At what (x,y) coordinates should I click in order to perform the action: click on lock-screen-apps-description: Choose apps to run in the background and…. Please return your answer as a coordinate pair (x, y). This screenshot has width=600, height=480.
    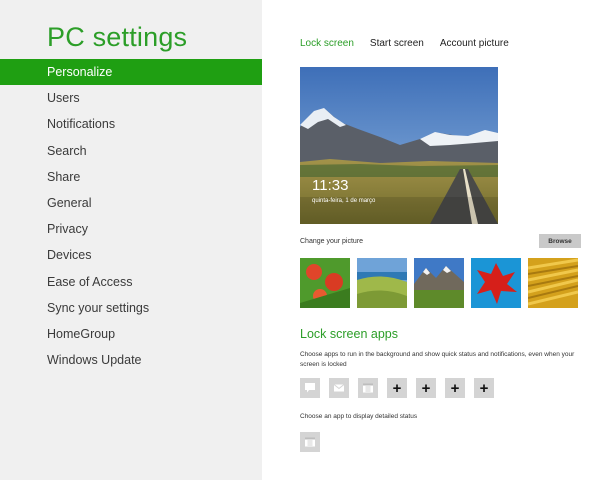
    Looking at the image, I should click on (437, 359).